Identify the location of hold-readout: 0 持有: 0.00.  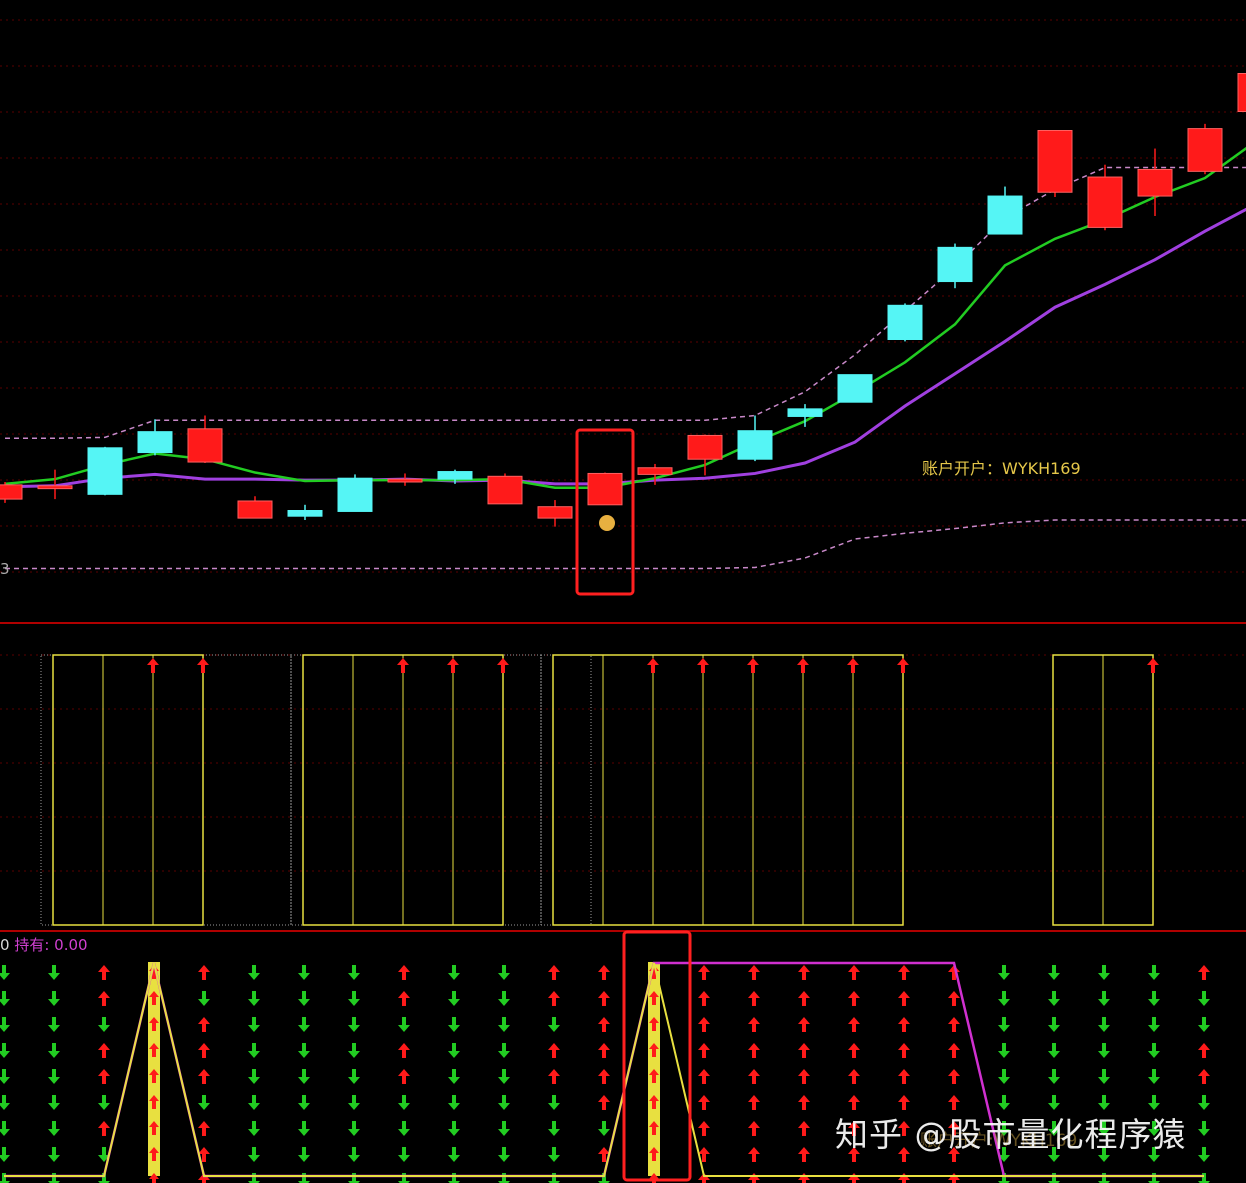
(44, 944).